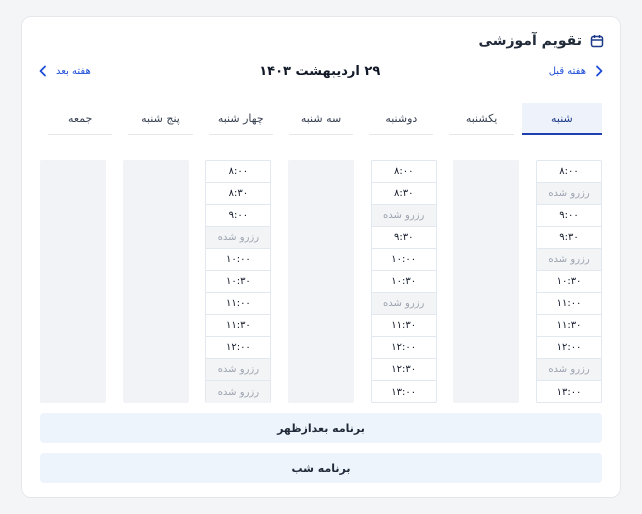 This screenshot has height=514, width=642. I want to click on current-date: ۲۹ اردیبهشت ۱۴۰۳, so click(320, 71).